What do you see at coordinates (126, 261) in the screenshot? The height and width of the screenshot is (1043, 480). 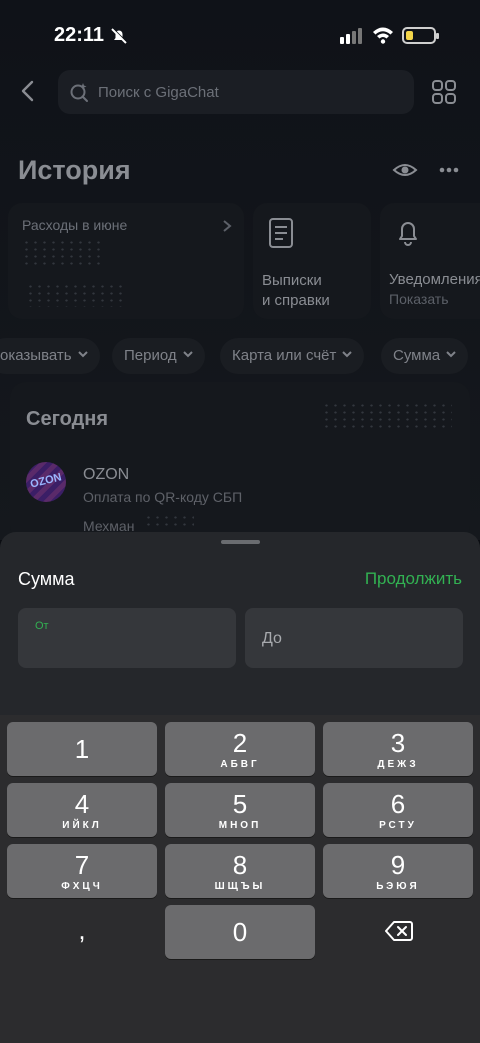 I see `expenses-card: Расходы в июне` at bounding box center [126, 261].